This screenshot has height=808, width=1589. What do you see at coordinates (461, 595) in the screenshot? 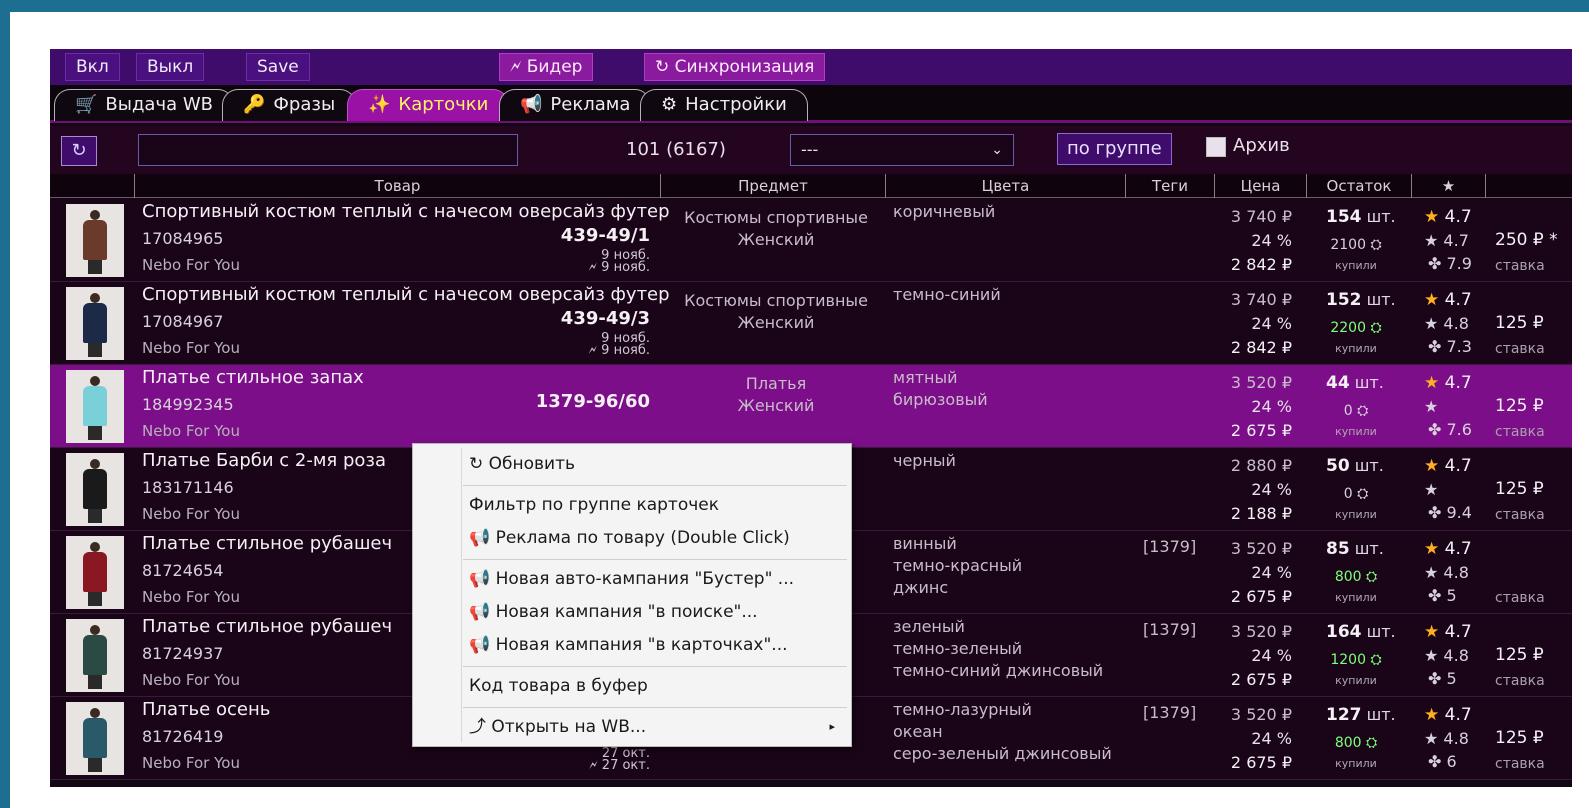
I see `menu-gutter` at bounding box center [461, 595].